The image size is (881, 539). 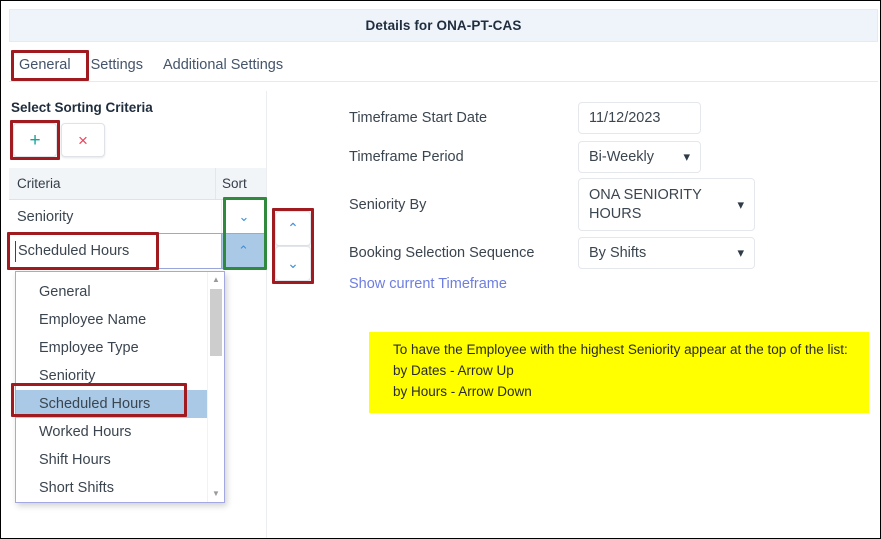 I want to click on list-item: Seniority, so click(x=112, y=376).